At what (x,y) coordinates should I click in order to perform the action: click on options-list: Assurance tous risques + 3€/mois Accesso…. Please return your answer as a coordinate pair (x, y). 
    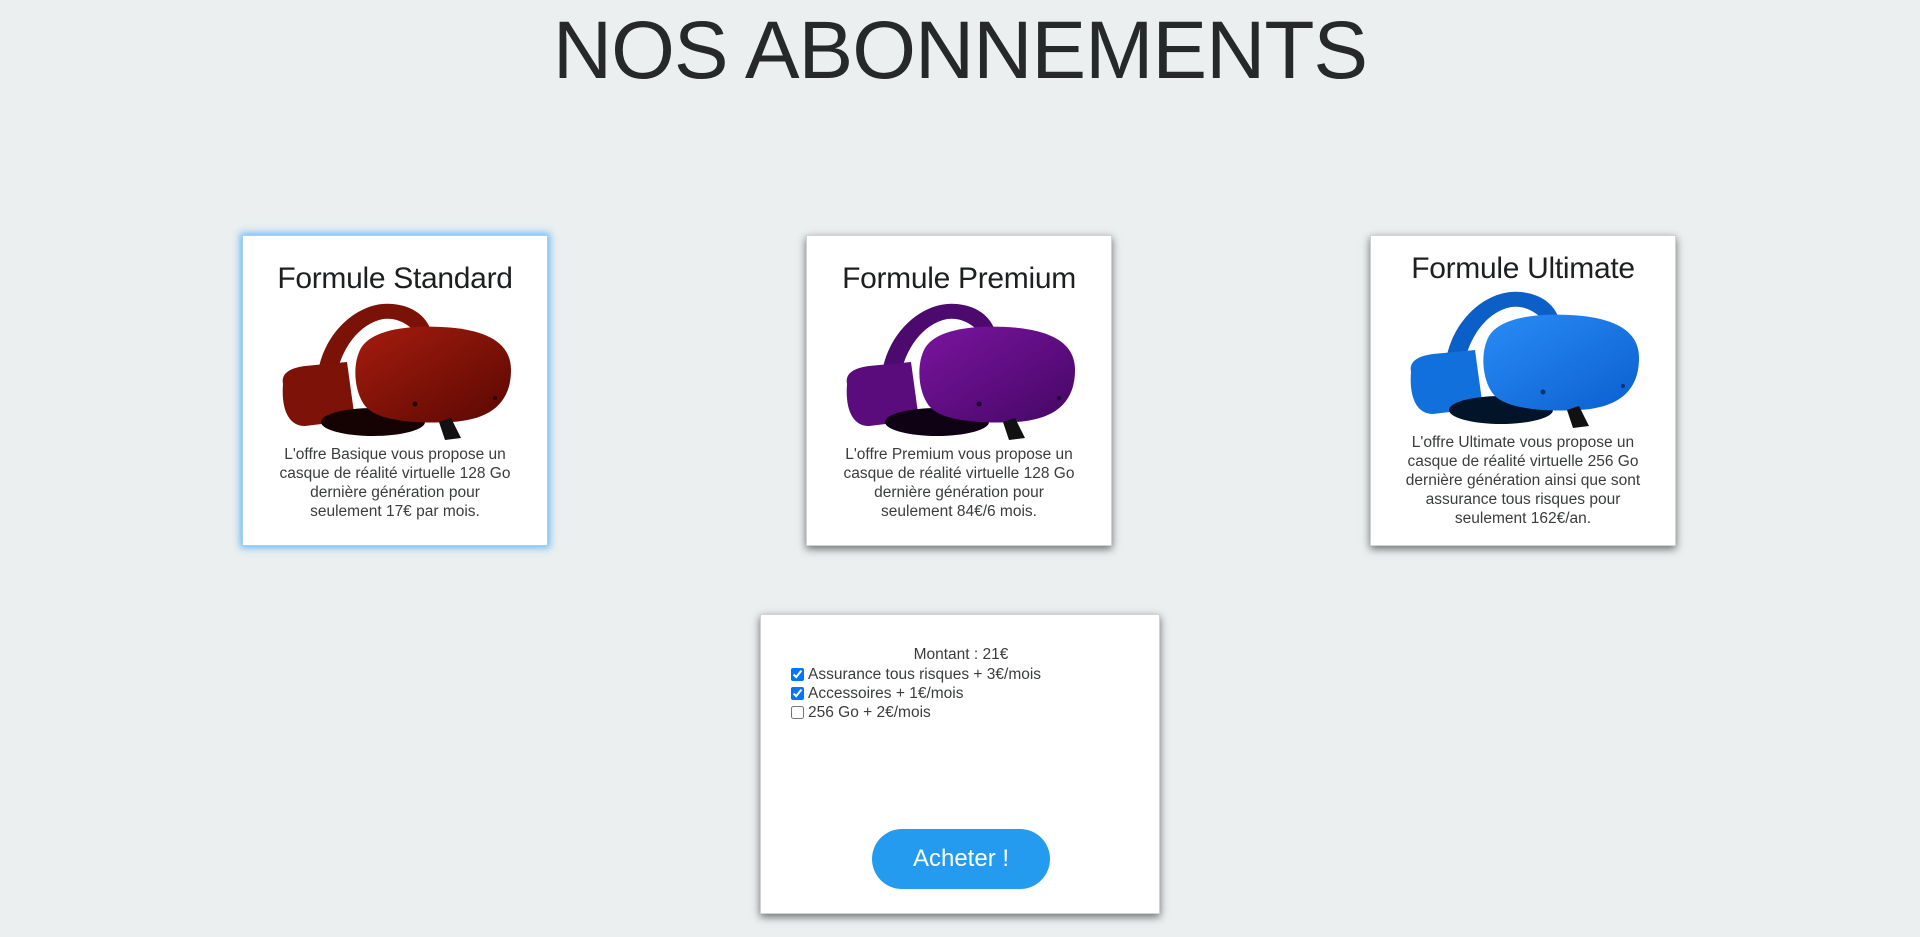
    Looking at the image, I should click on (916, 693).